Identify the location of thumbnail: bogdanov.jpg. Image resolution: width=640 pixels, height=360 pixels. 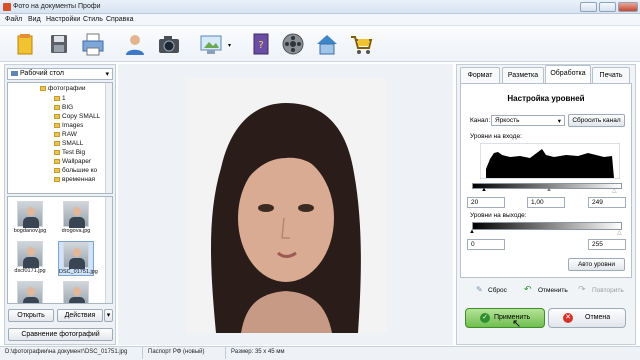
(30, 217).